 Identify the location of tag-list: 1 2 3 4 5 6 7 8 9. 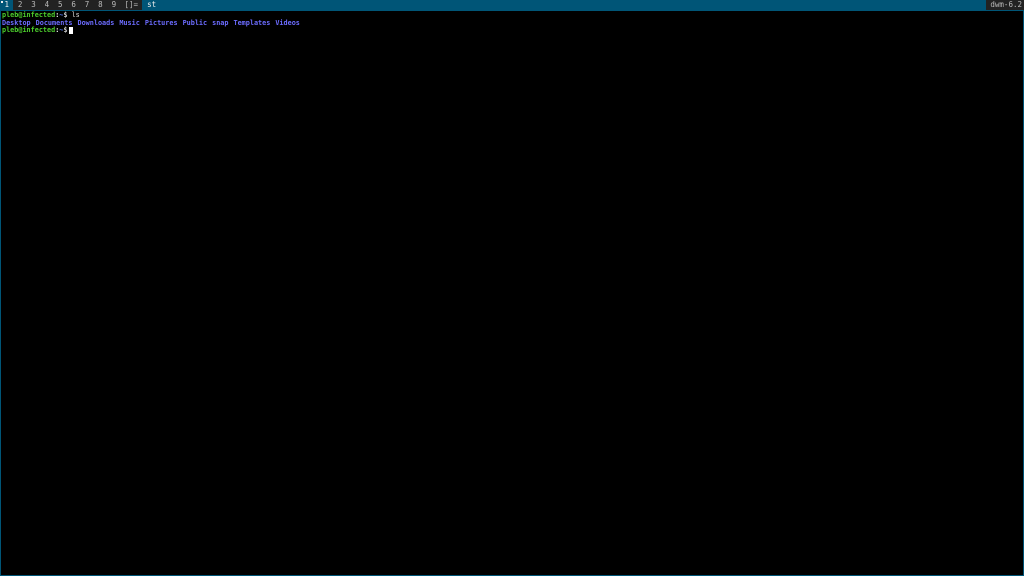
(60, 5).